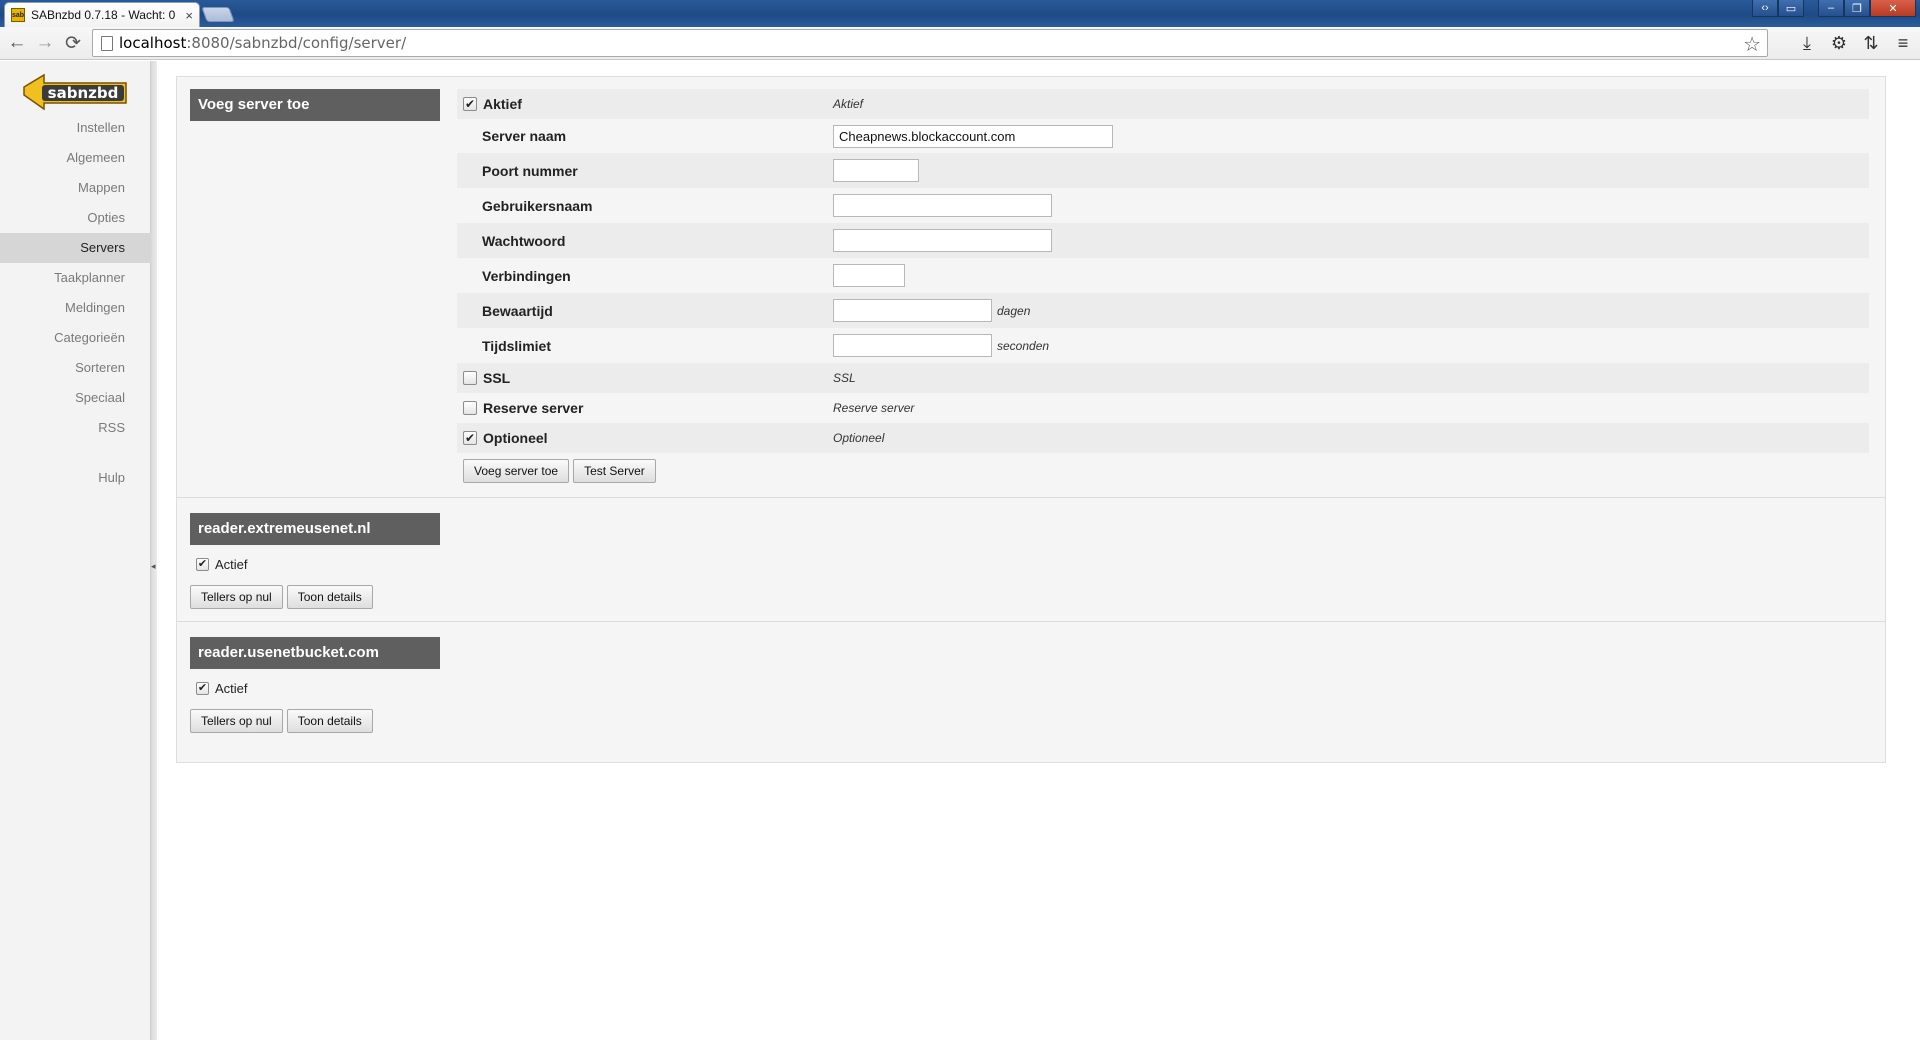  Describe the element at coordinates (942, 240) in the screenshot. I see `wachtwoord-input` at that location.